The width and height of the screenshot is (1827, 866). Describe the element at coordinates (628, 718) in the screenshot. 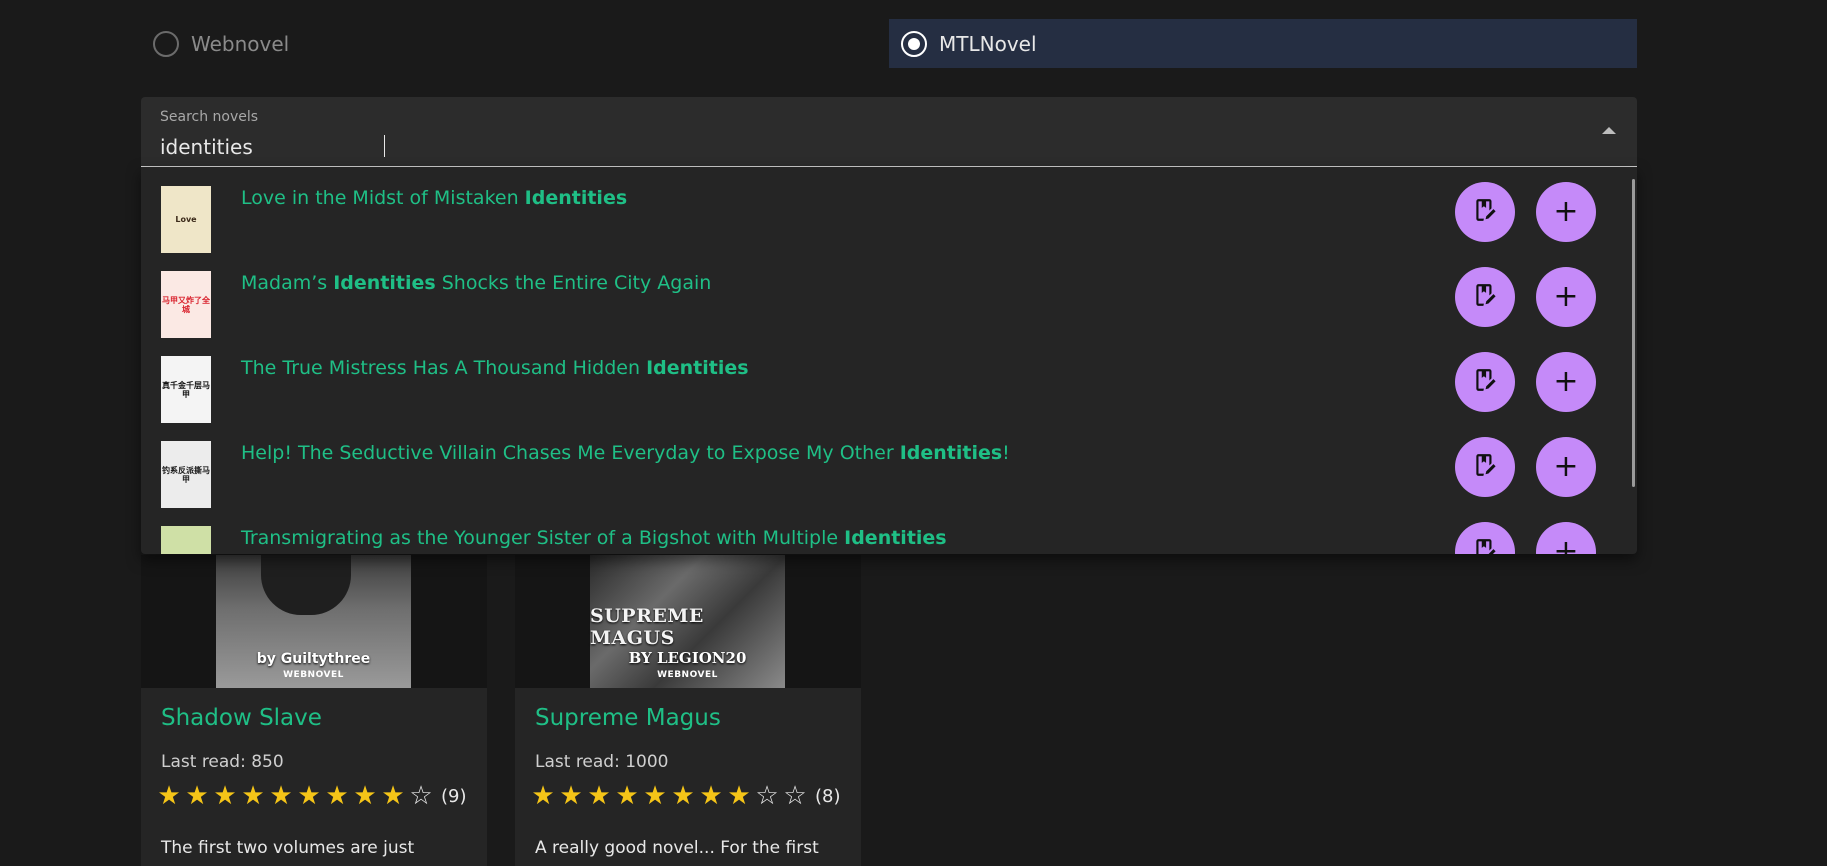

I see `novel-title: Supreme Magus` at that location.